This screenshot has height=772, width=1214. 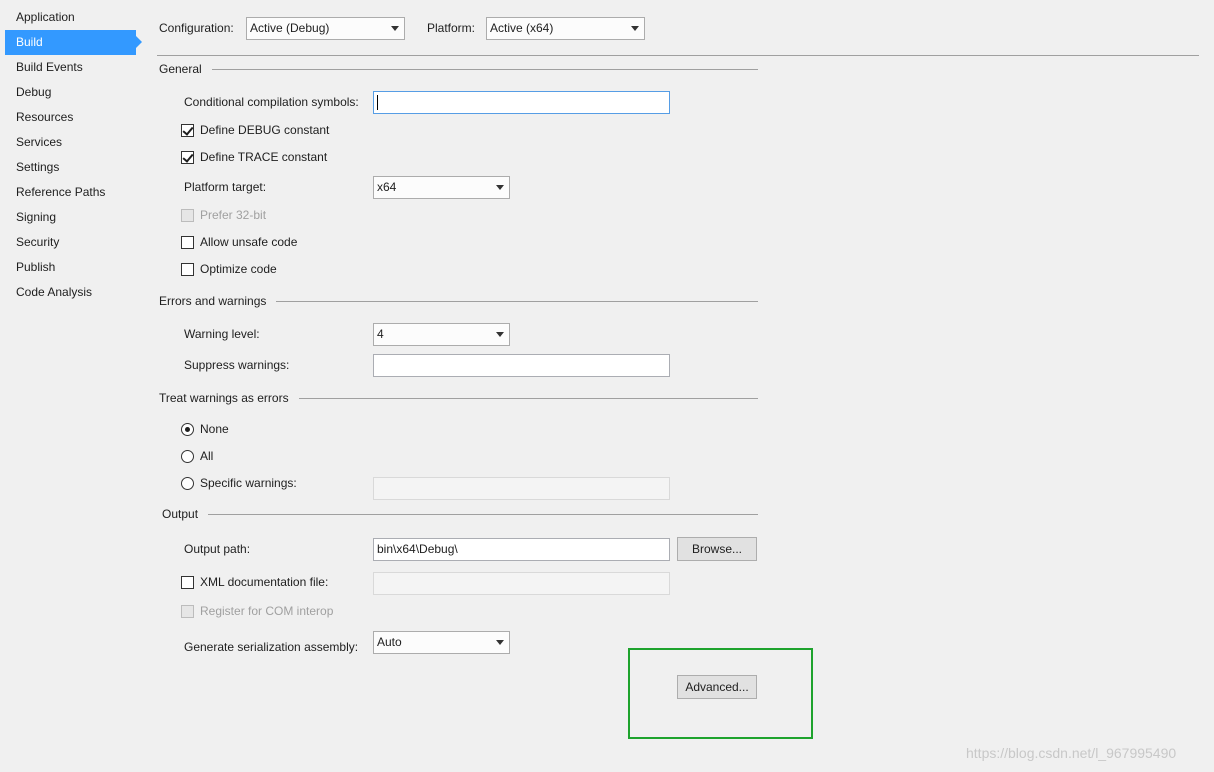 What do you see at coordinates (70, 92) in the screenshot?
I see `sidebar-item-debug: Debug` at bounding box center [70, 92].